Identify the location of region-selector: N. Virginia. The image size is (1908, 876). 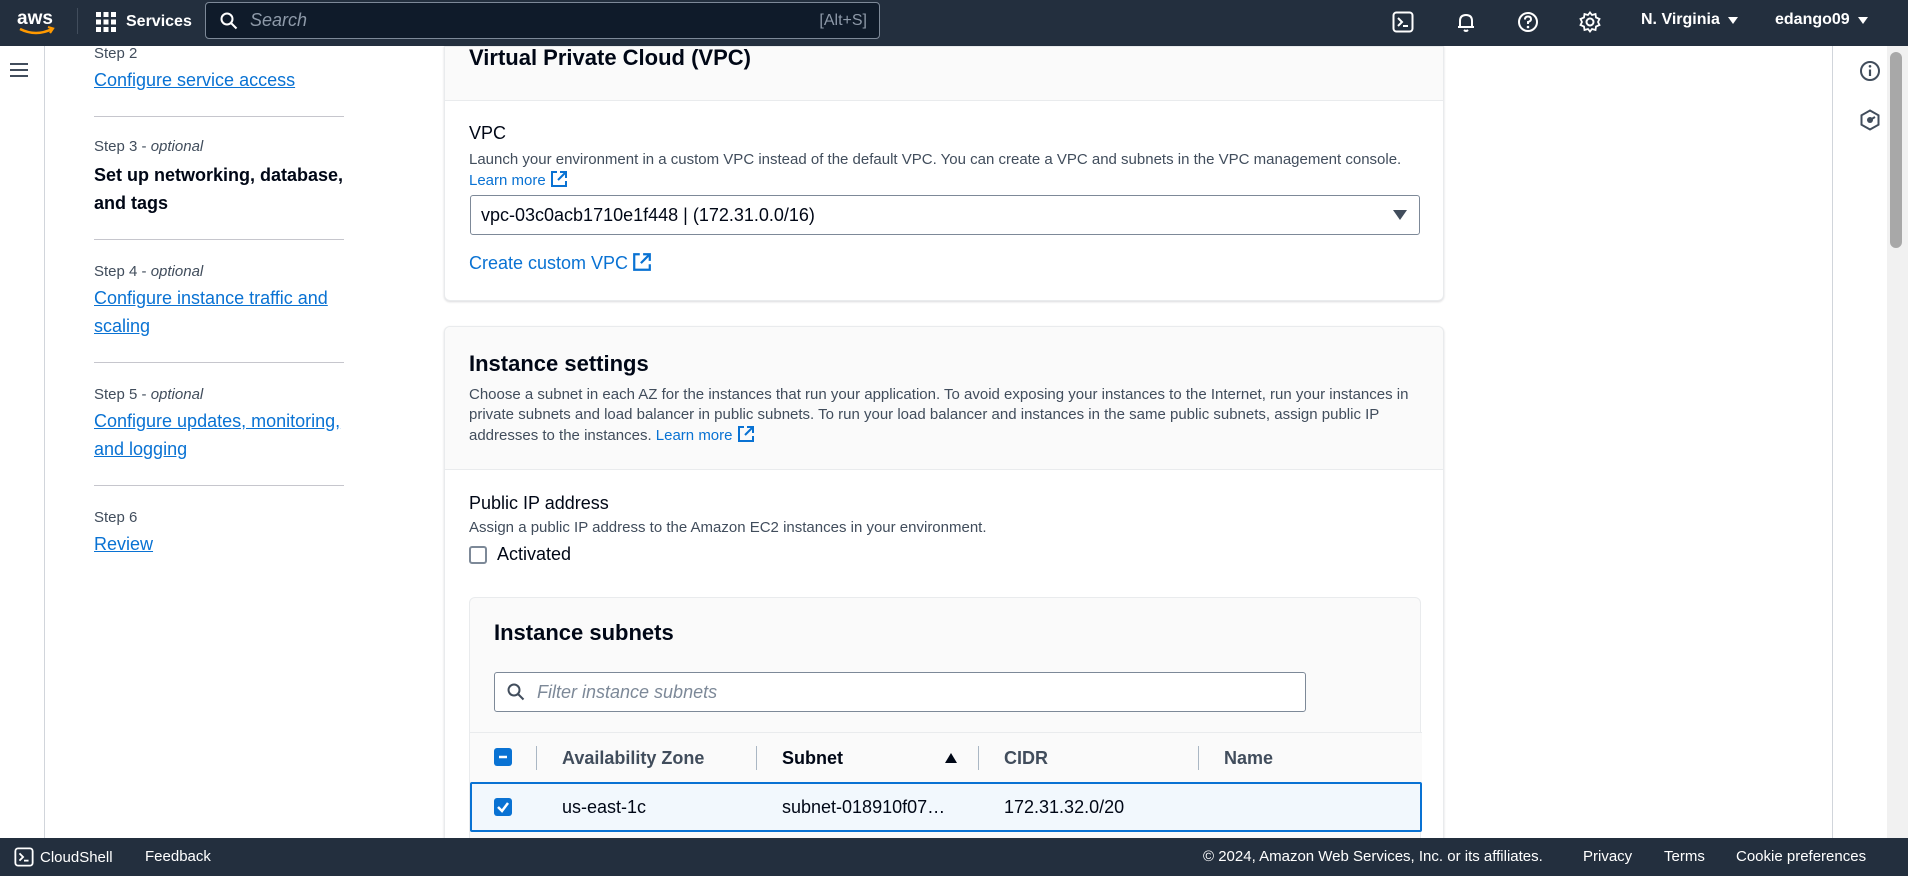
(1689, 20).